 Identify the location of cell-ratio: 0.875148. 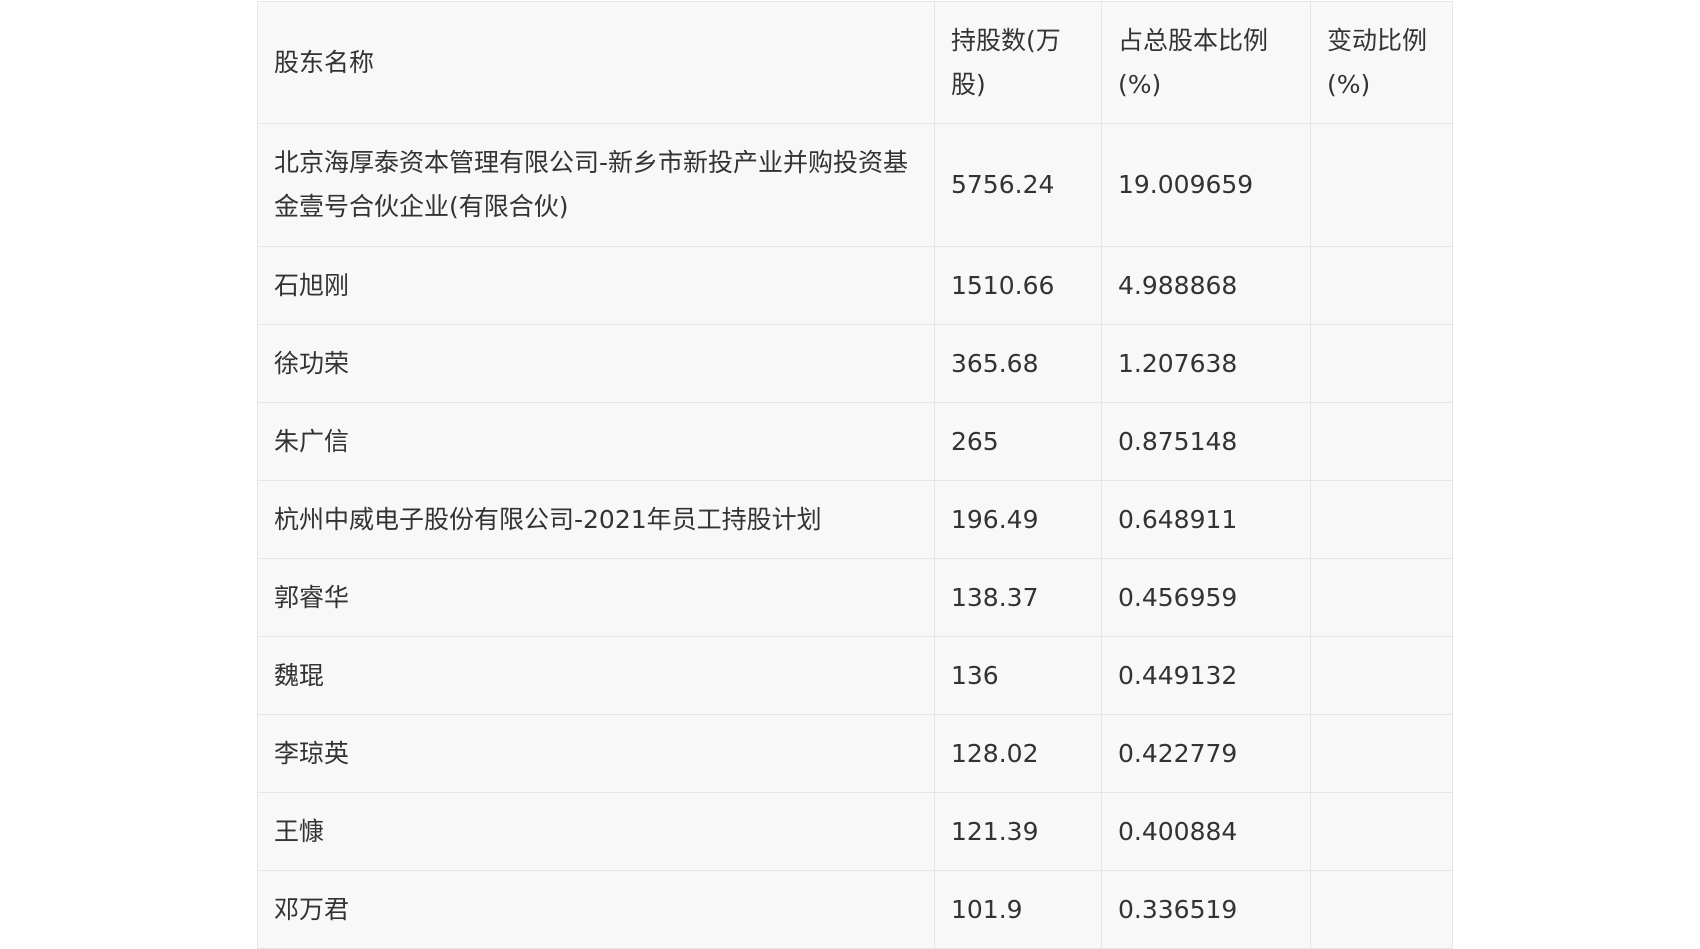
(1206, 441).